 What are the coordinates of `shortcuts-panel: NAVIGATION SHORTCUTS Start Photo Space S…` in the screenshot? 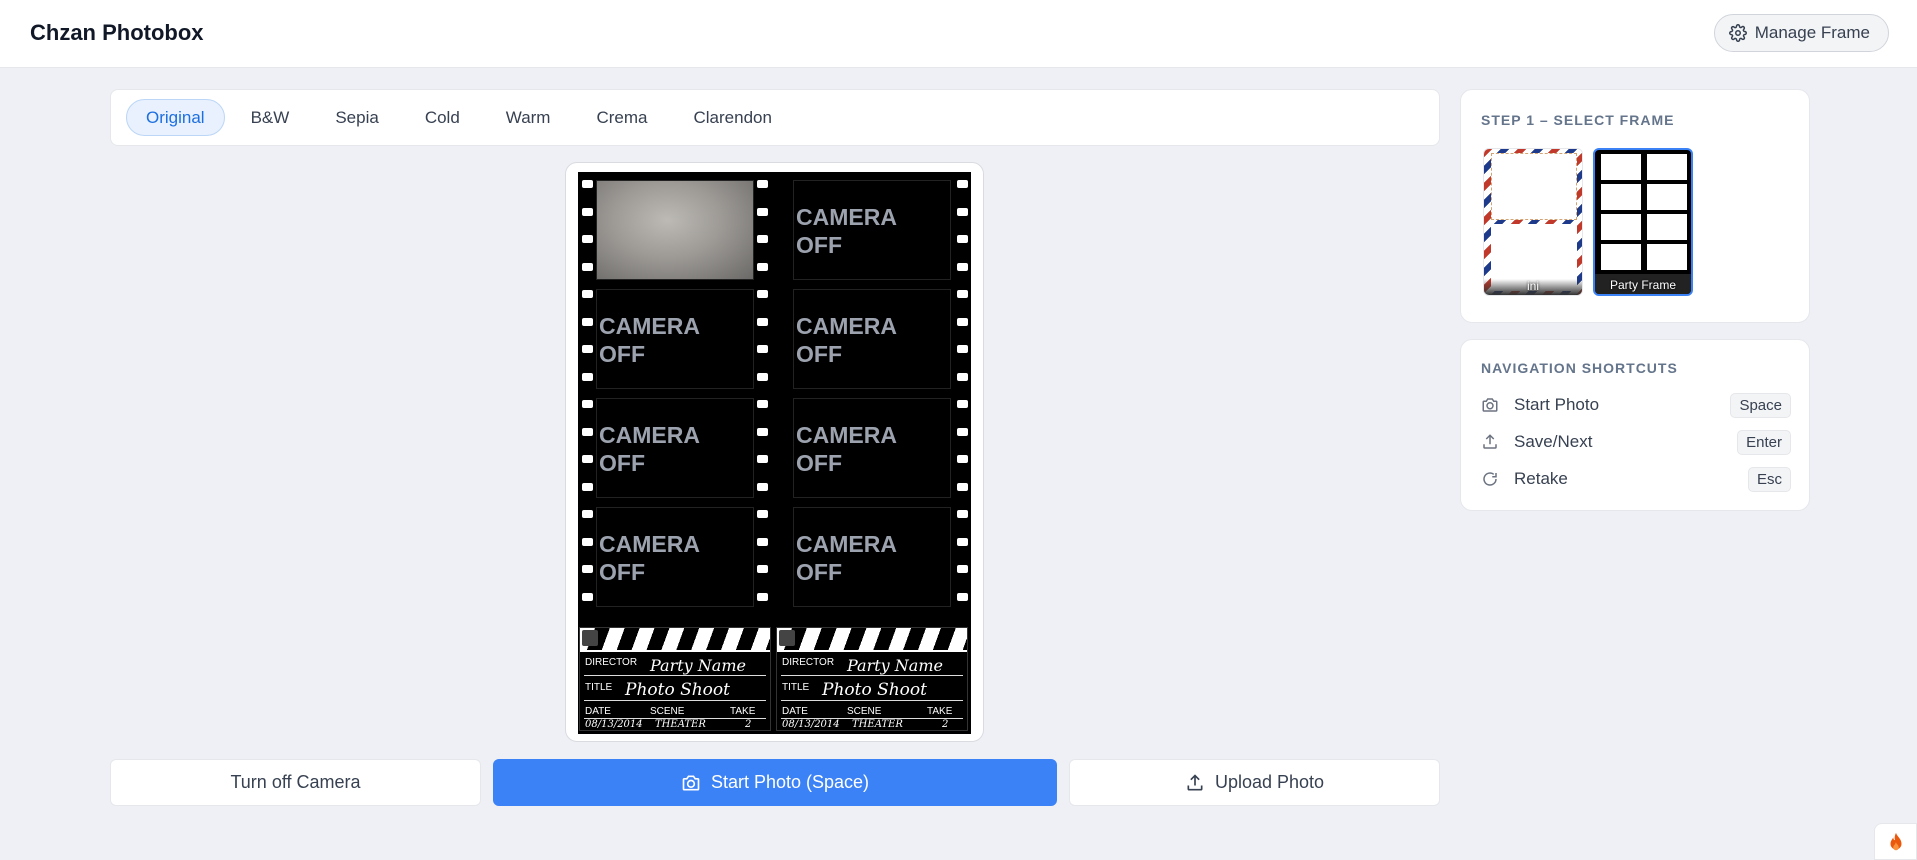 It's located at (1635, 425).